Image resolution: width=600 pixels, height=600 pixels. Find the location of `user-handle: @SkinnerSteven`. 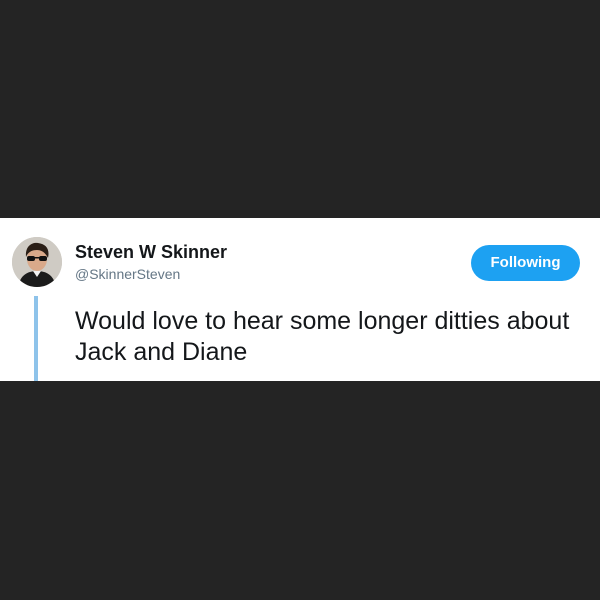

user-handle: @SkinnerSteven is located at coordinates (127, 274).